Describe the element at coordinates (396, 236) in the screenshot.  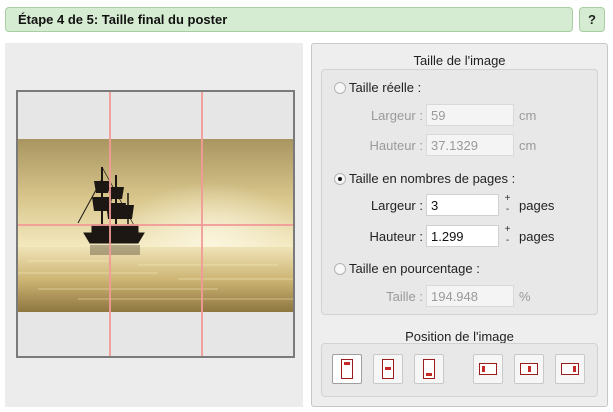
I see `pages-height-label: Hauteur :` at that location.